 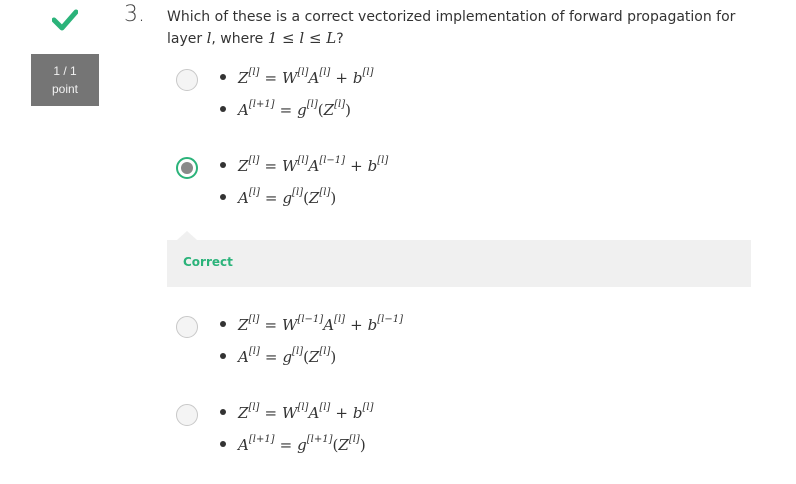 What do you see at coordinates (456, 98) in the screenshot?
I see `answer-option-1: Z[l] = W[l]A[l] + b[l] A[l+1] = g[l](Z[l])` at bounding box center [456, 98].